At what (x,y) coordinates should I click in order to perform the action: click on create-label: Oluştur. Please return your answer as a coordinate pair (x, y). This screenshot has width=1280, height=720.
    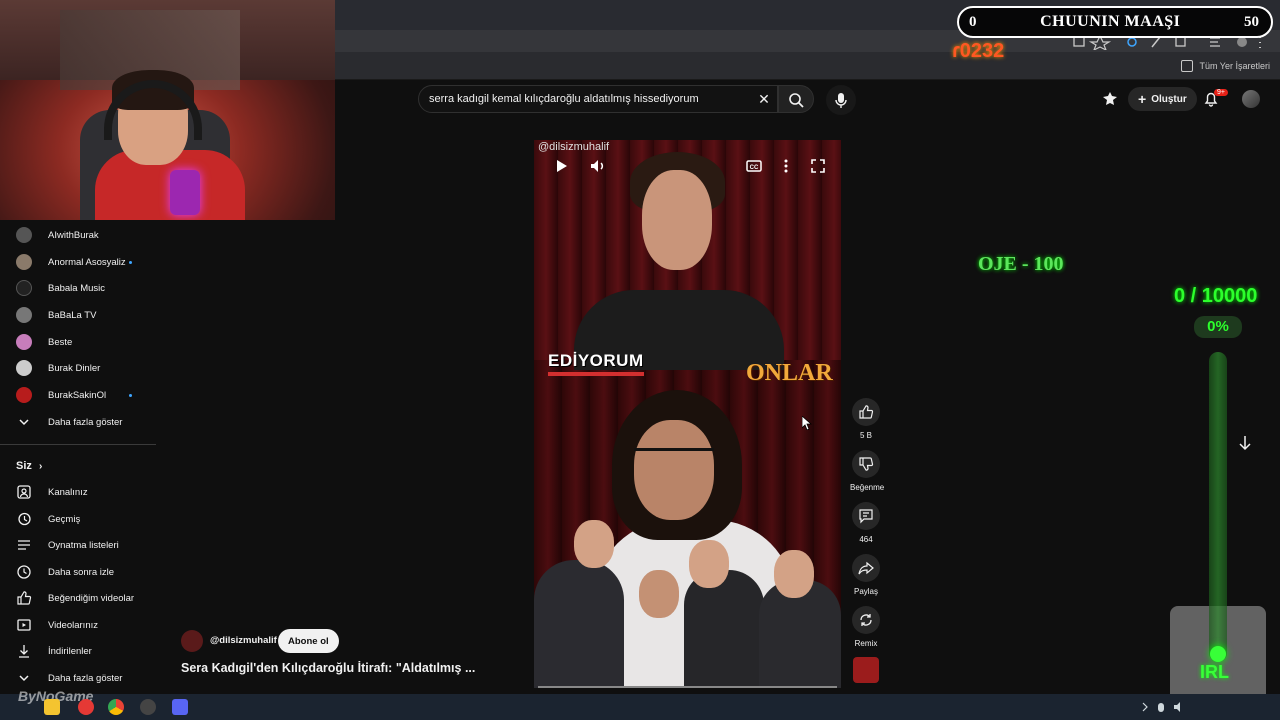
    Looking at the image, I should click on (1169, 99).